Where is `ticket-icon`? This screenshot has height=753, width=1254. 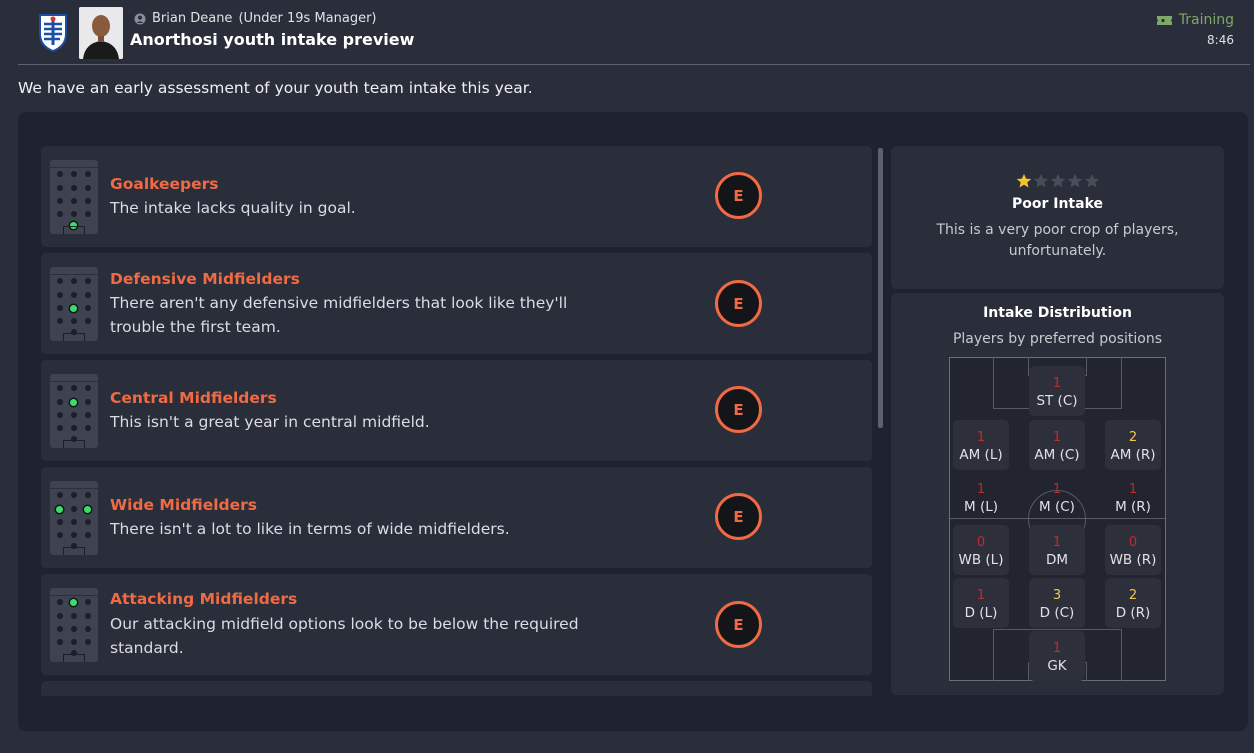
ticket-icon is located at coordinates (1164, 20).